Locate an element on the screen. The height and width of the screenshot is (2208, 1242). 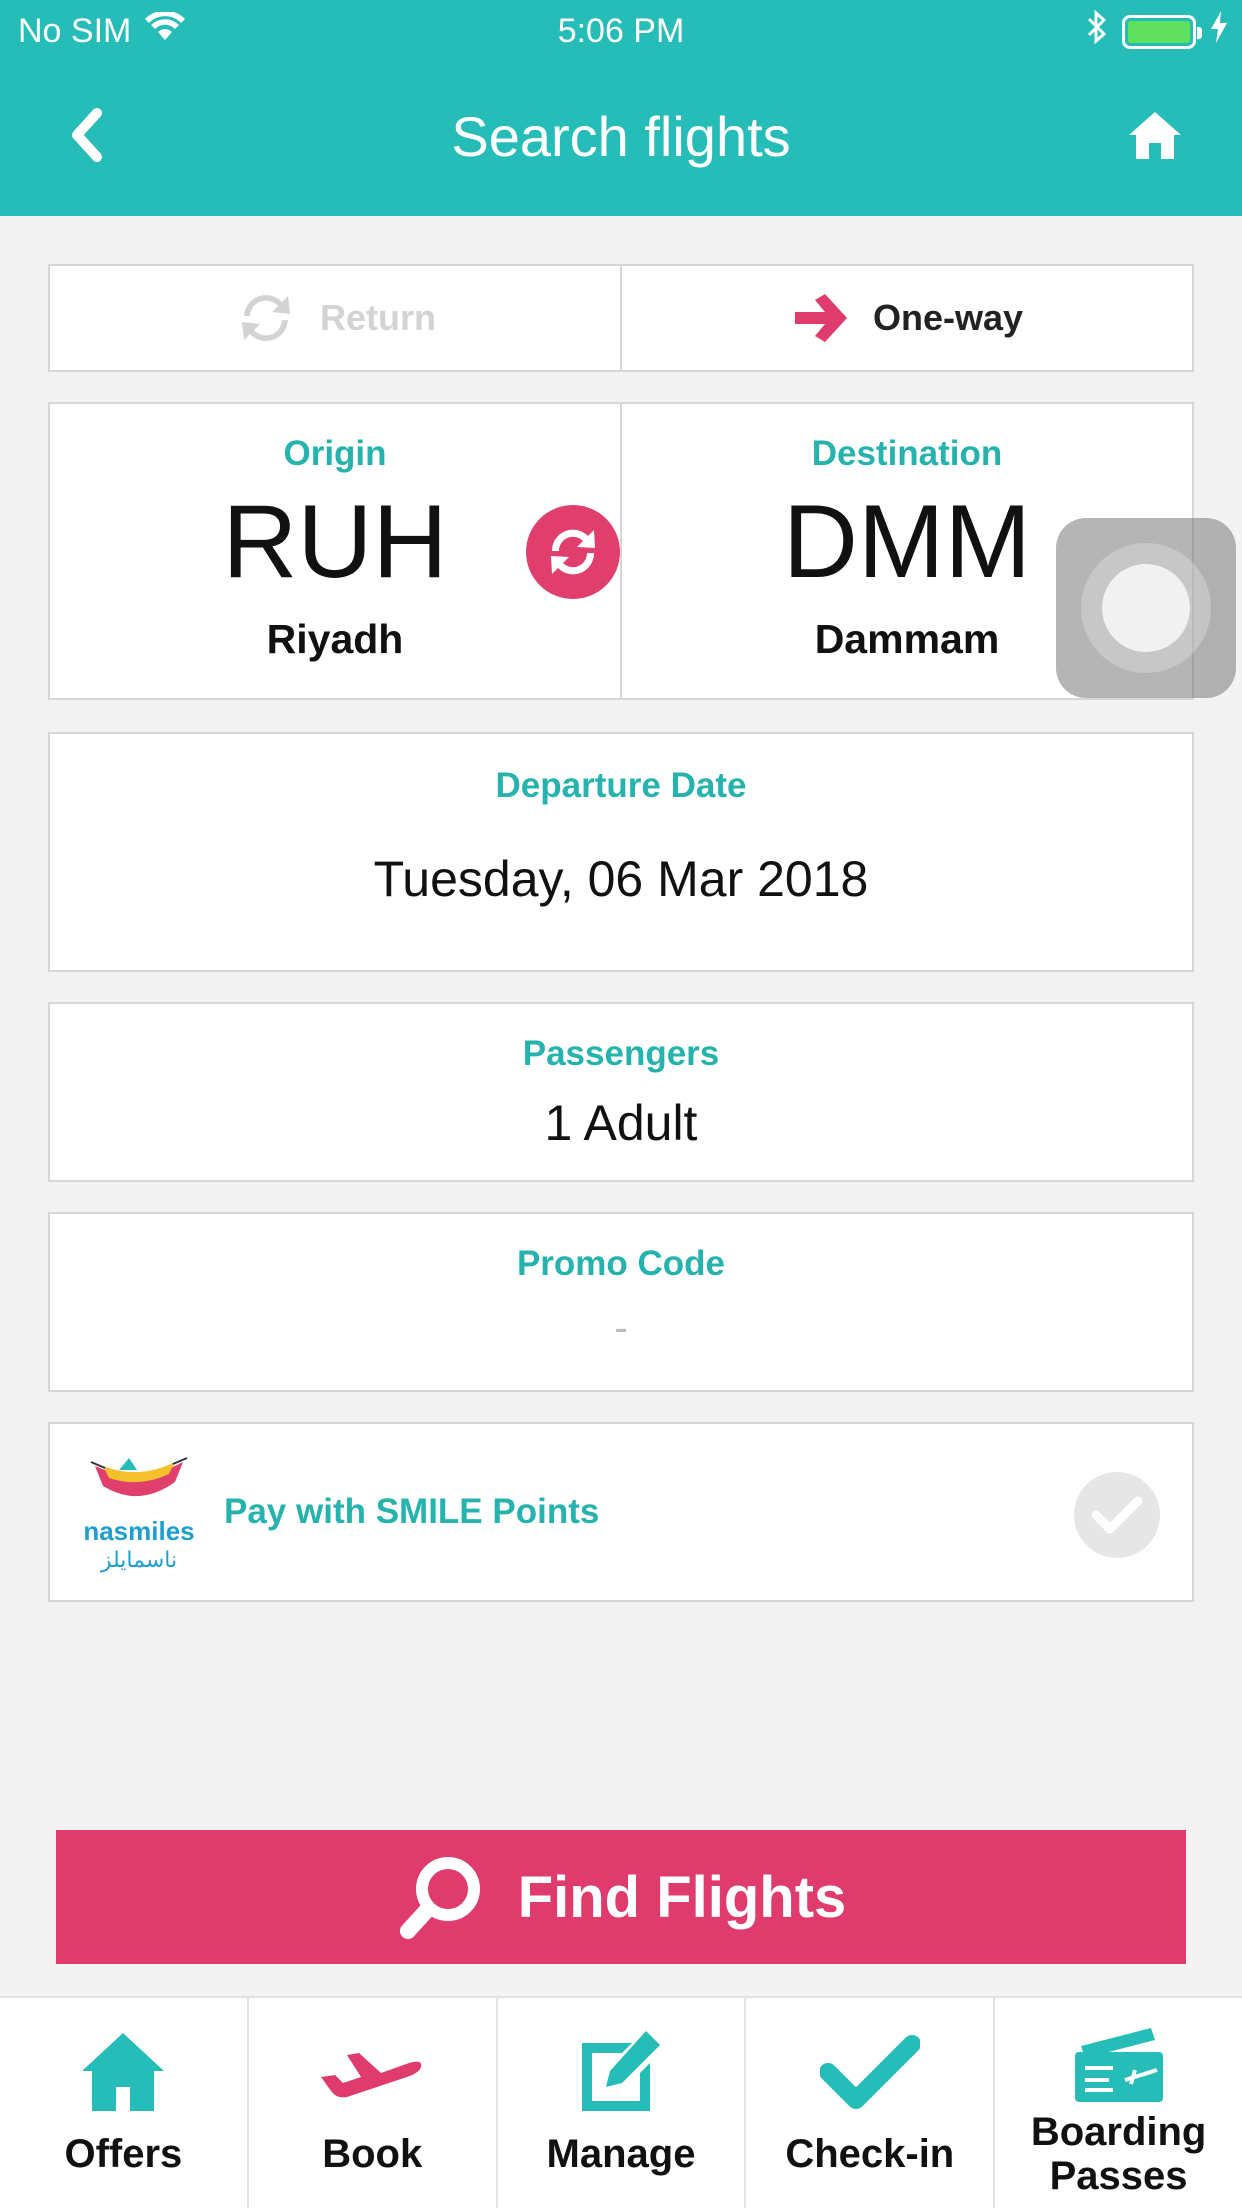
status-bar: No SIM 5:06 PM is located at coordinates (621, 30).